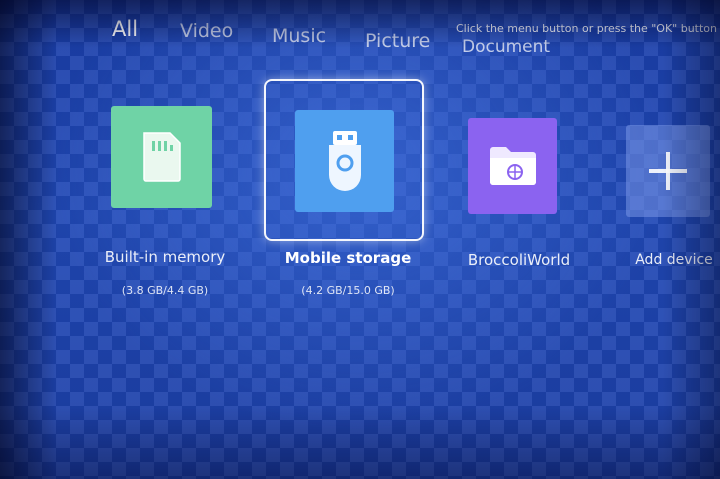  I want to click on tab-document: Document, so click(506, 47).